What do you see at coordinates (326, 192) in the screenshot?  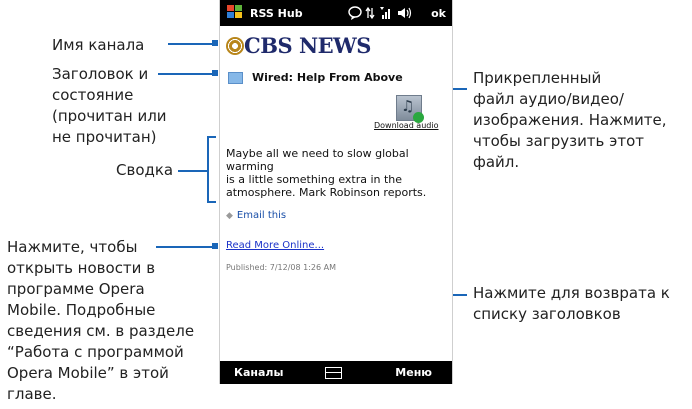 I see `summary-line: atmosphere. Mark Robinson reports.` at bounding box center [326, 192].